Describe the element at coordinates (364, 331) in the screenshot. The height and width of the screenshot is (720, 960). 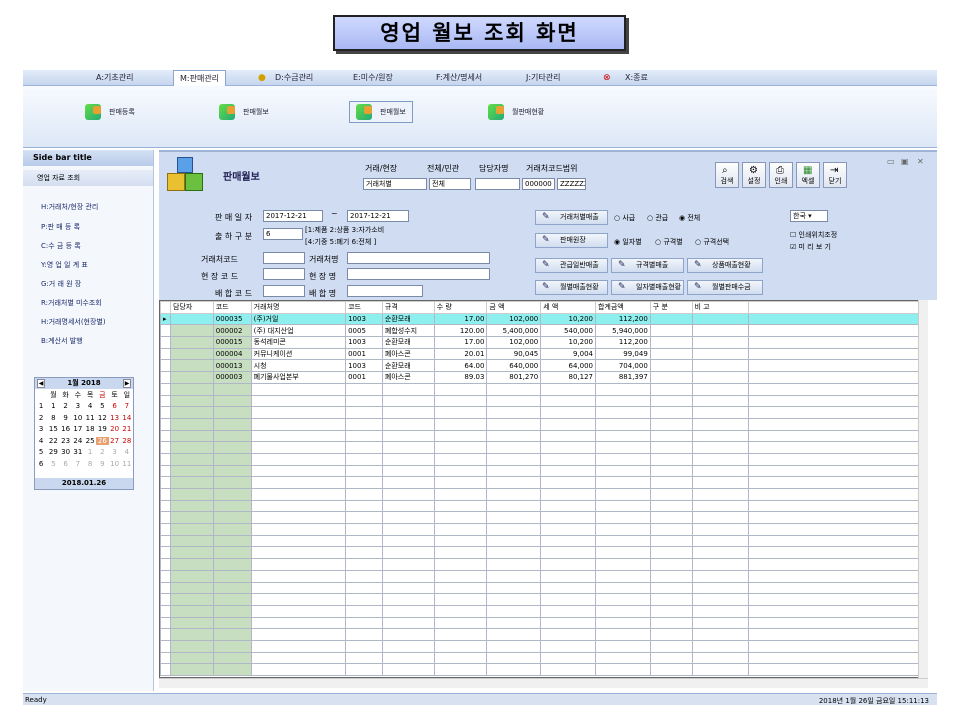
I see `table-cell: 0005` at that location.